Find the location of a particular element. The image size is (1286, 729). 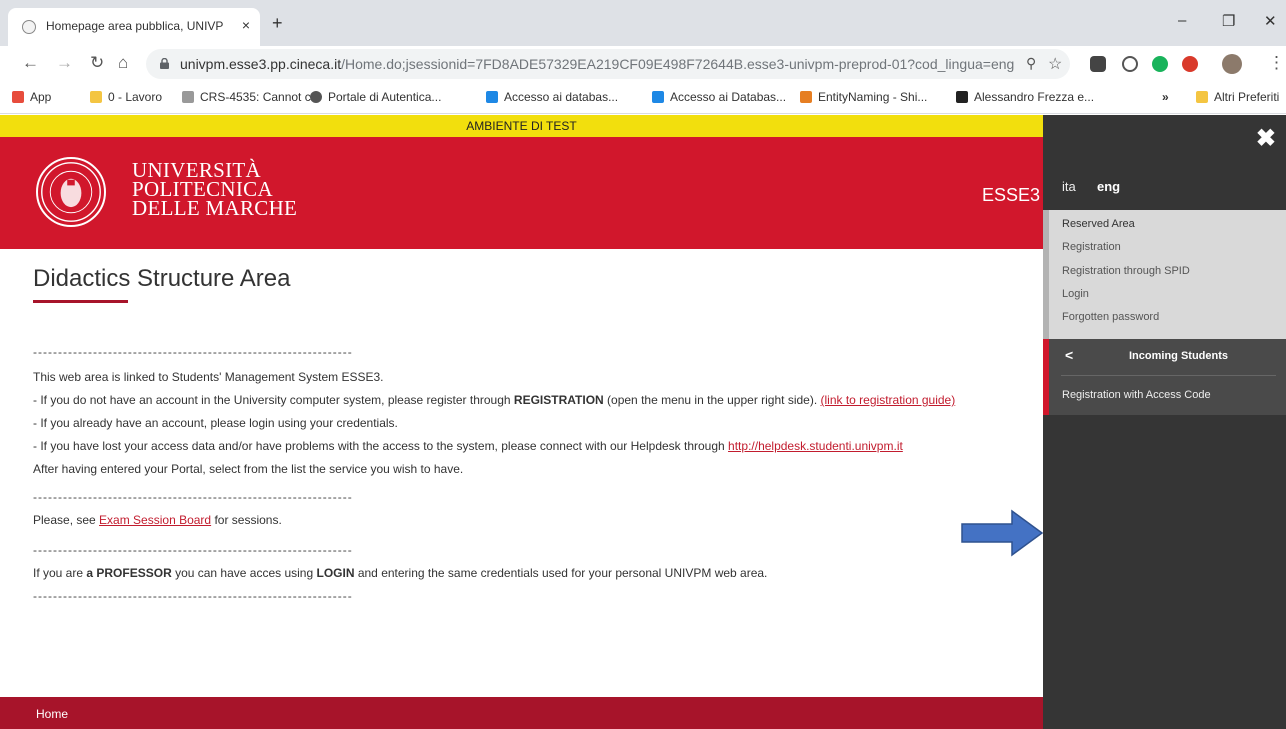

minimize-icon: – is located at coordinates (1182, 20).